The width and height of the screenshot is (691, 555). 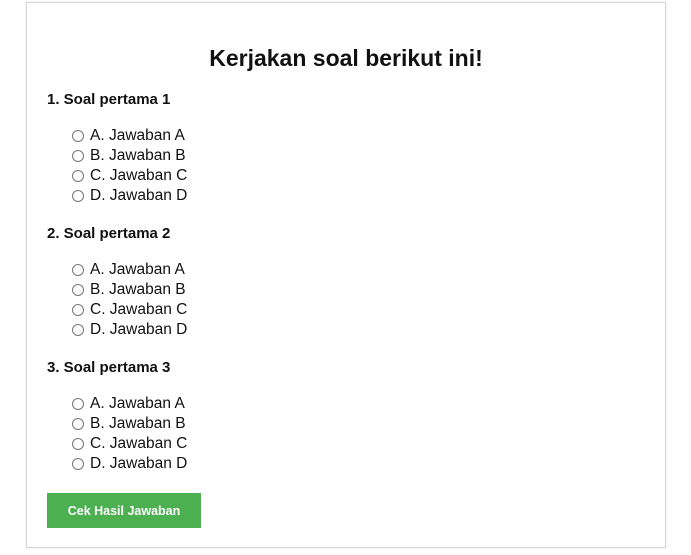 What do you see at coordinates (109, 367) in the screenshot?
I see `question-label: 3. Soal pertama 3` at bounding box center [109, 367].